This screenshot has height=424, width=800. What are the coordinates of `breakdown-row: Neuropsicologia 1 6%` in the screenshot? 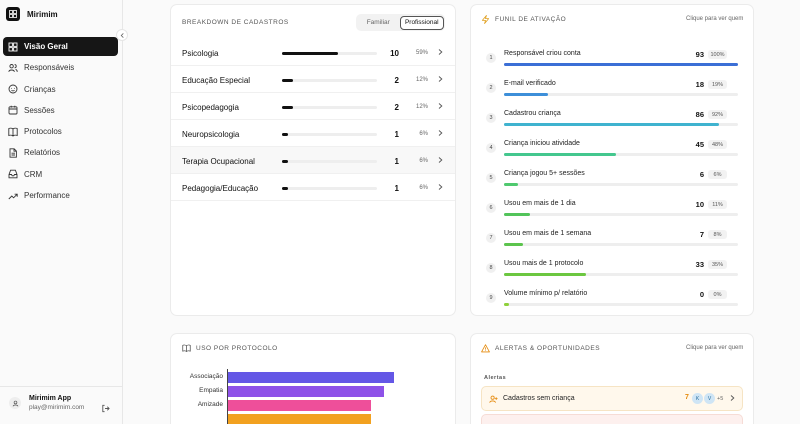 It's located at (313, 133).